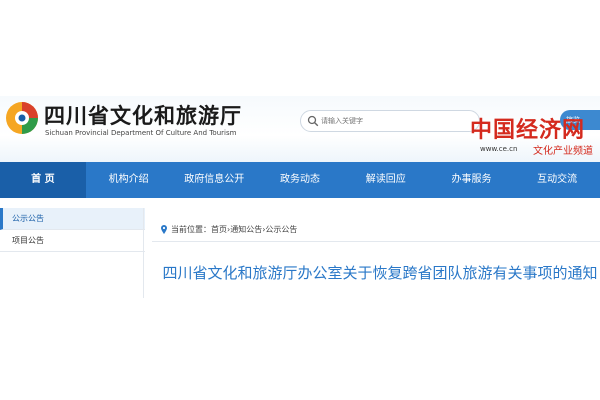 The image size is (600, 400). Describe the element at coordinates (254, 229) in the screenshot. I see `breadcrumb-path: 首页›通知公告›公示公告` at that location.